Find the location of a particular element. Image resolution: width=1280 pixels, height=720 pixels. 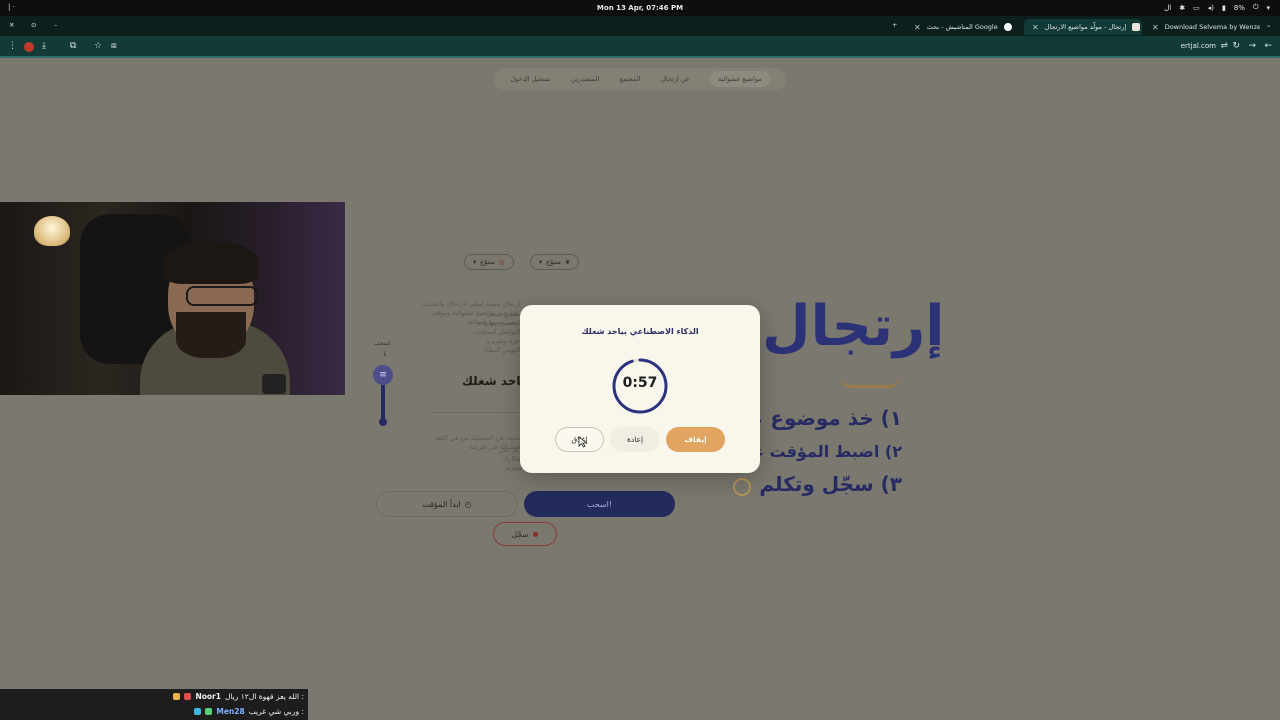

tab-google-search: ✕ المتاشيش - بحث Google is located at coordinates (964, 27).